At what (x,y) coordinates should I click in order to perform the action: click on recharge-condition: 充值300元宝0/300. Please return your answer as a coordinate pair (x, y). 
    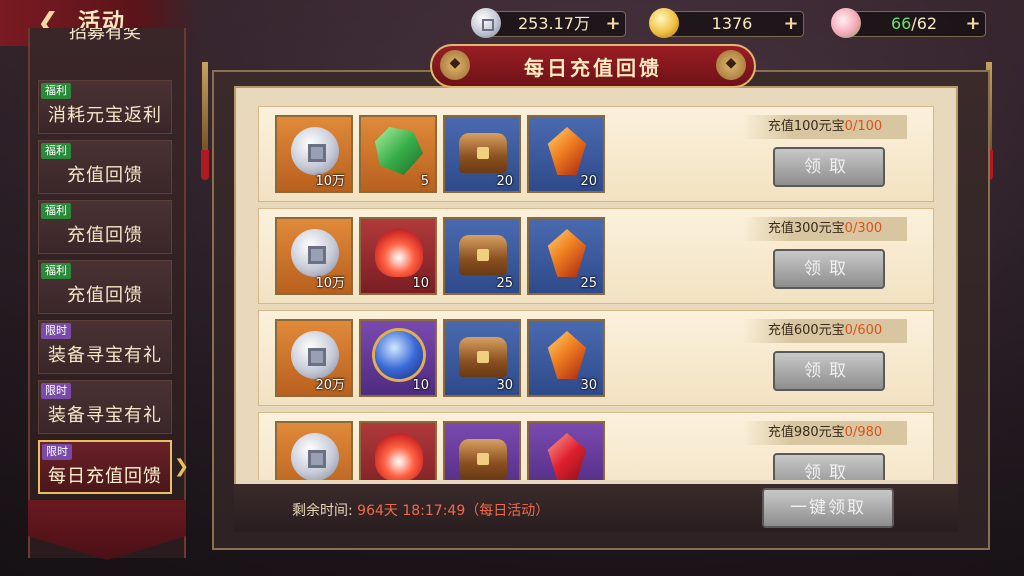
    Looking at the image, I should click on (825, 229).